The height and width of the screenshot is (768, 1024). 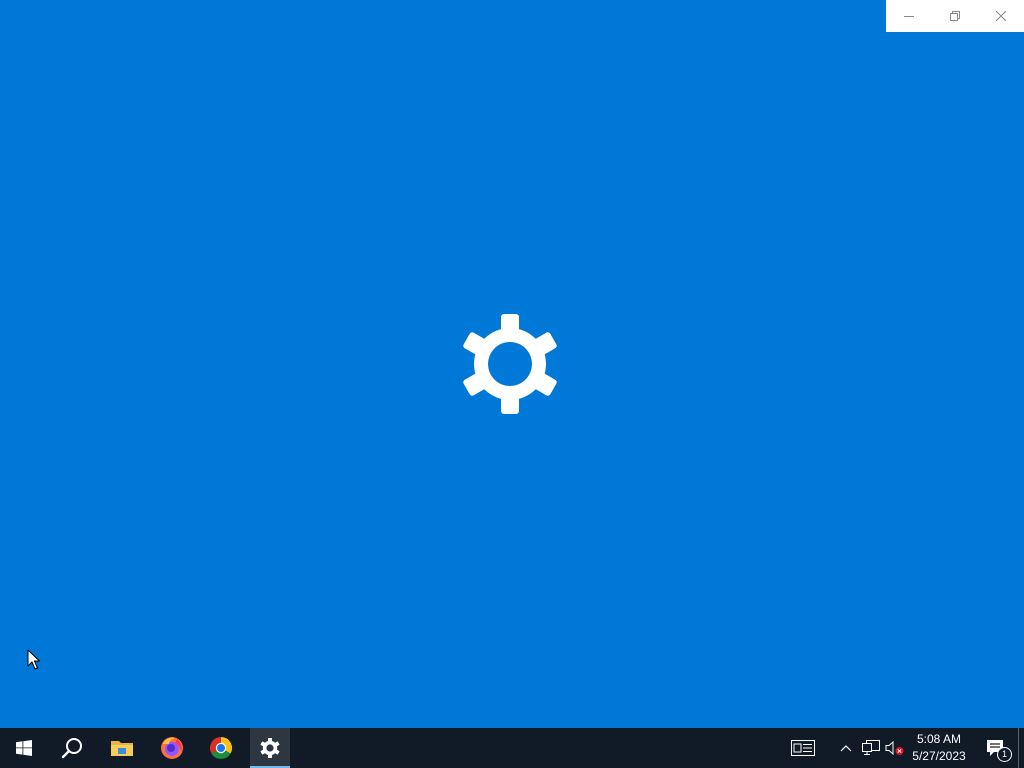 I want to click on clock-time: 5:08 AM, so click(x=939, y=739).